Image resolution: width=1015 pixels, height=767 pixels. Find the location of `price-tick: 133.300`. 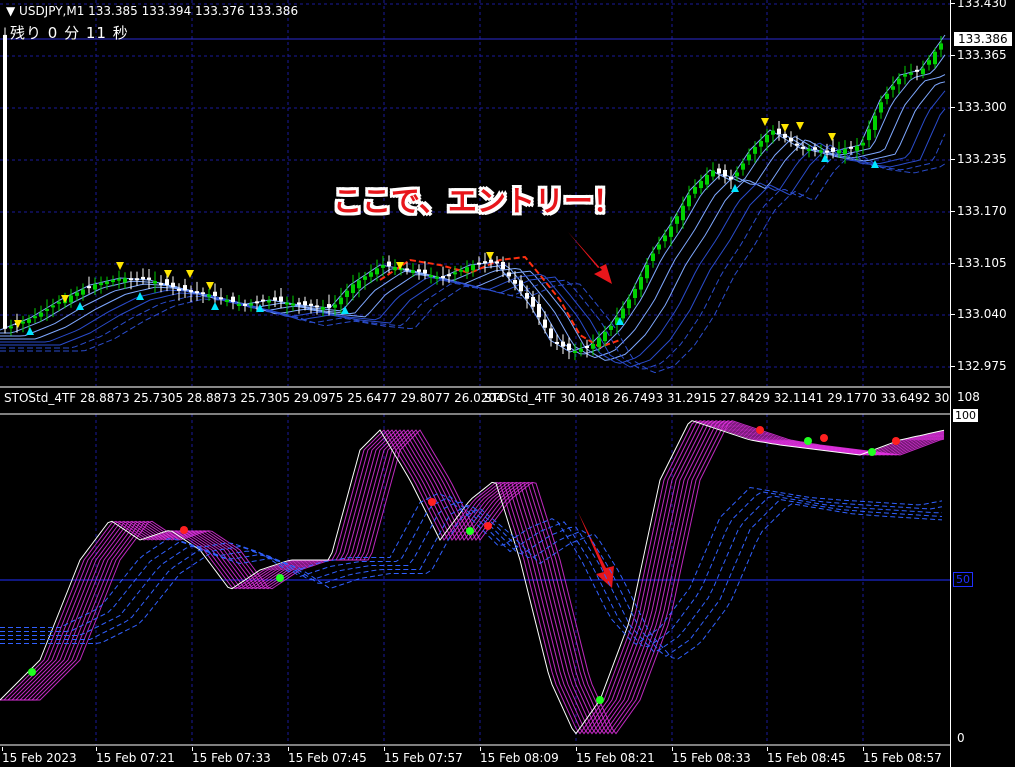

price-tick: 133.300 is located at coordinates (979, 107).